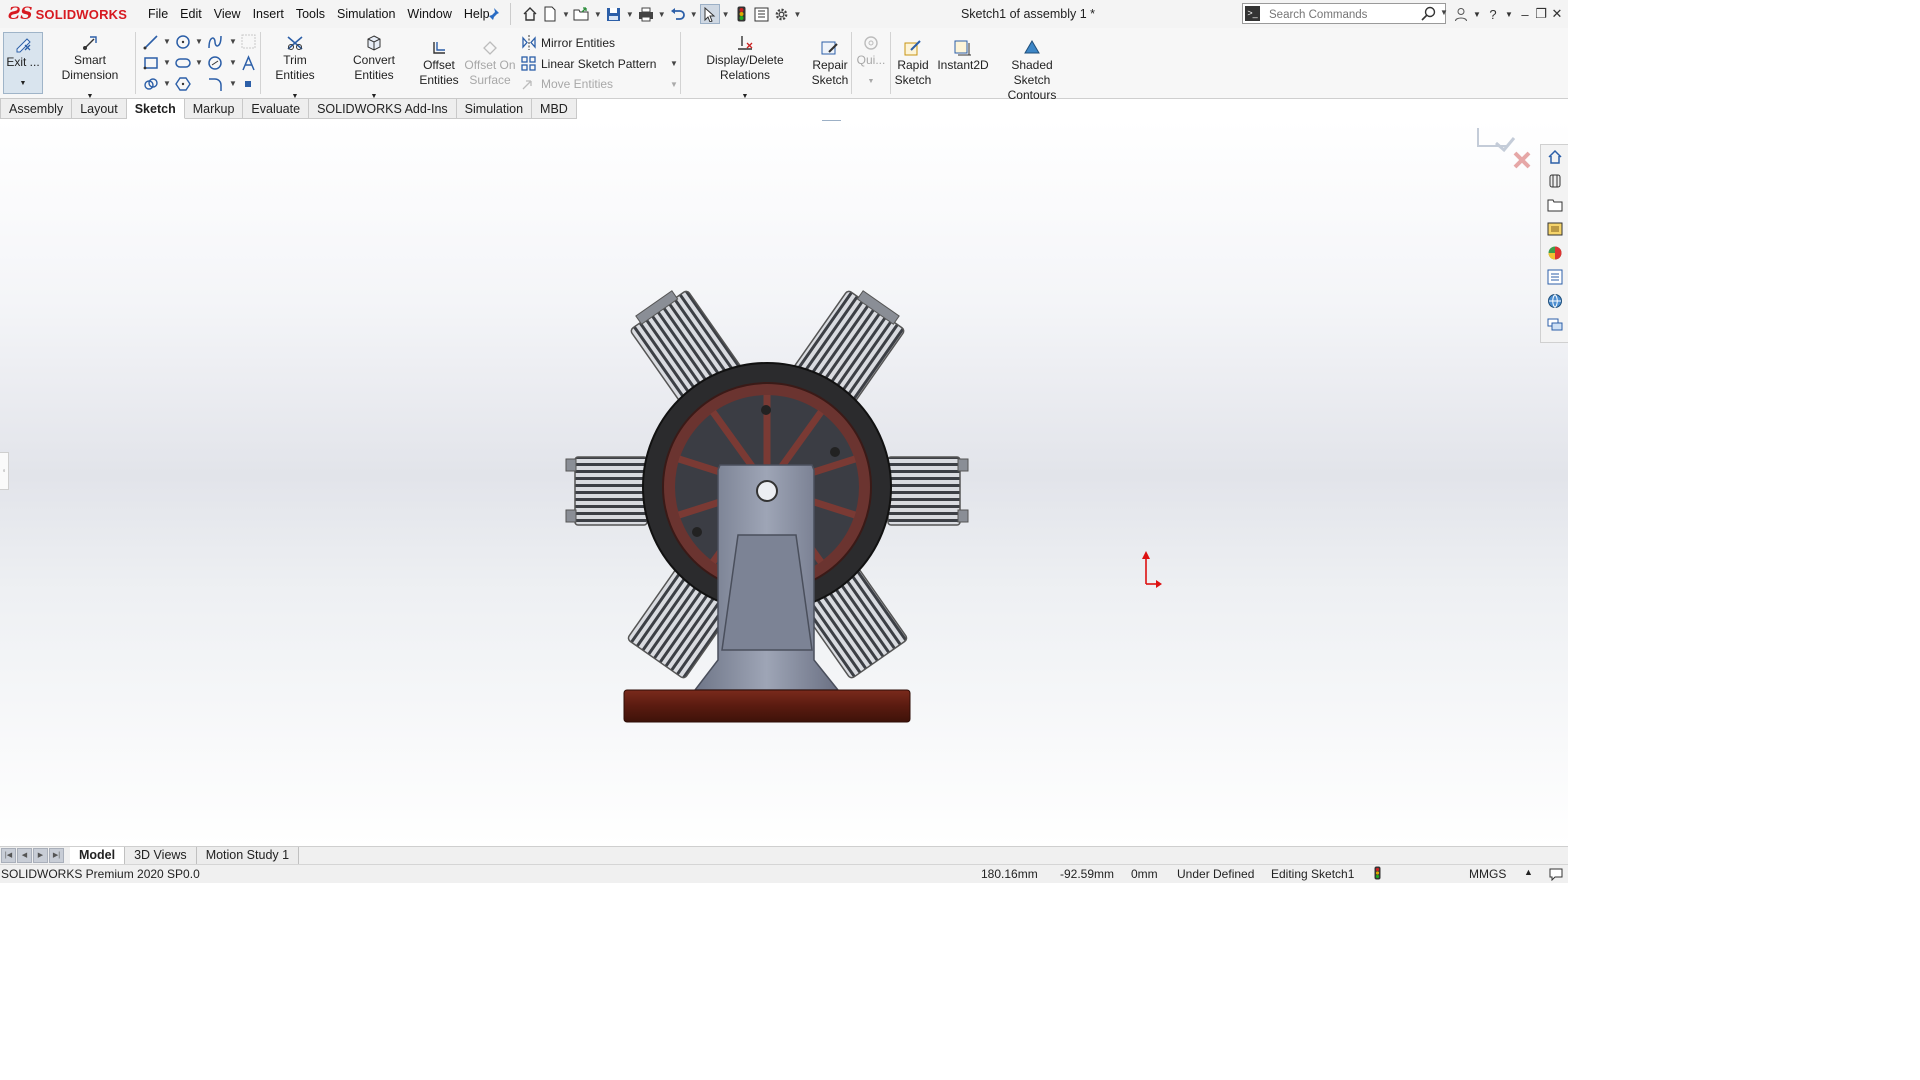  Describe the element at coordinates (913, 64) in the screenshot. I see `rapid-sketch-button: Rapid Sketch` at that location.